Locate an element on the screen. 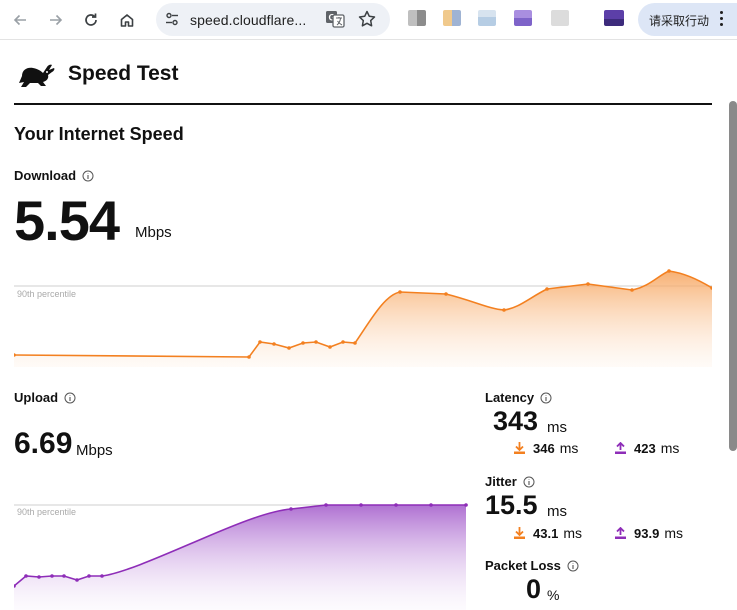 Image resolution: width=737 pixels, height=610 pixels. upload-unit: Mbps is located at coordinates (94, 450).